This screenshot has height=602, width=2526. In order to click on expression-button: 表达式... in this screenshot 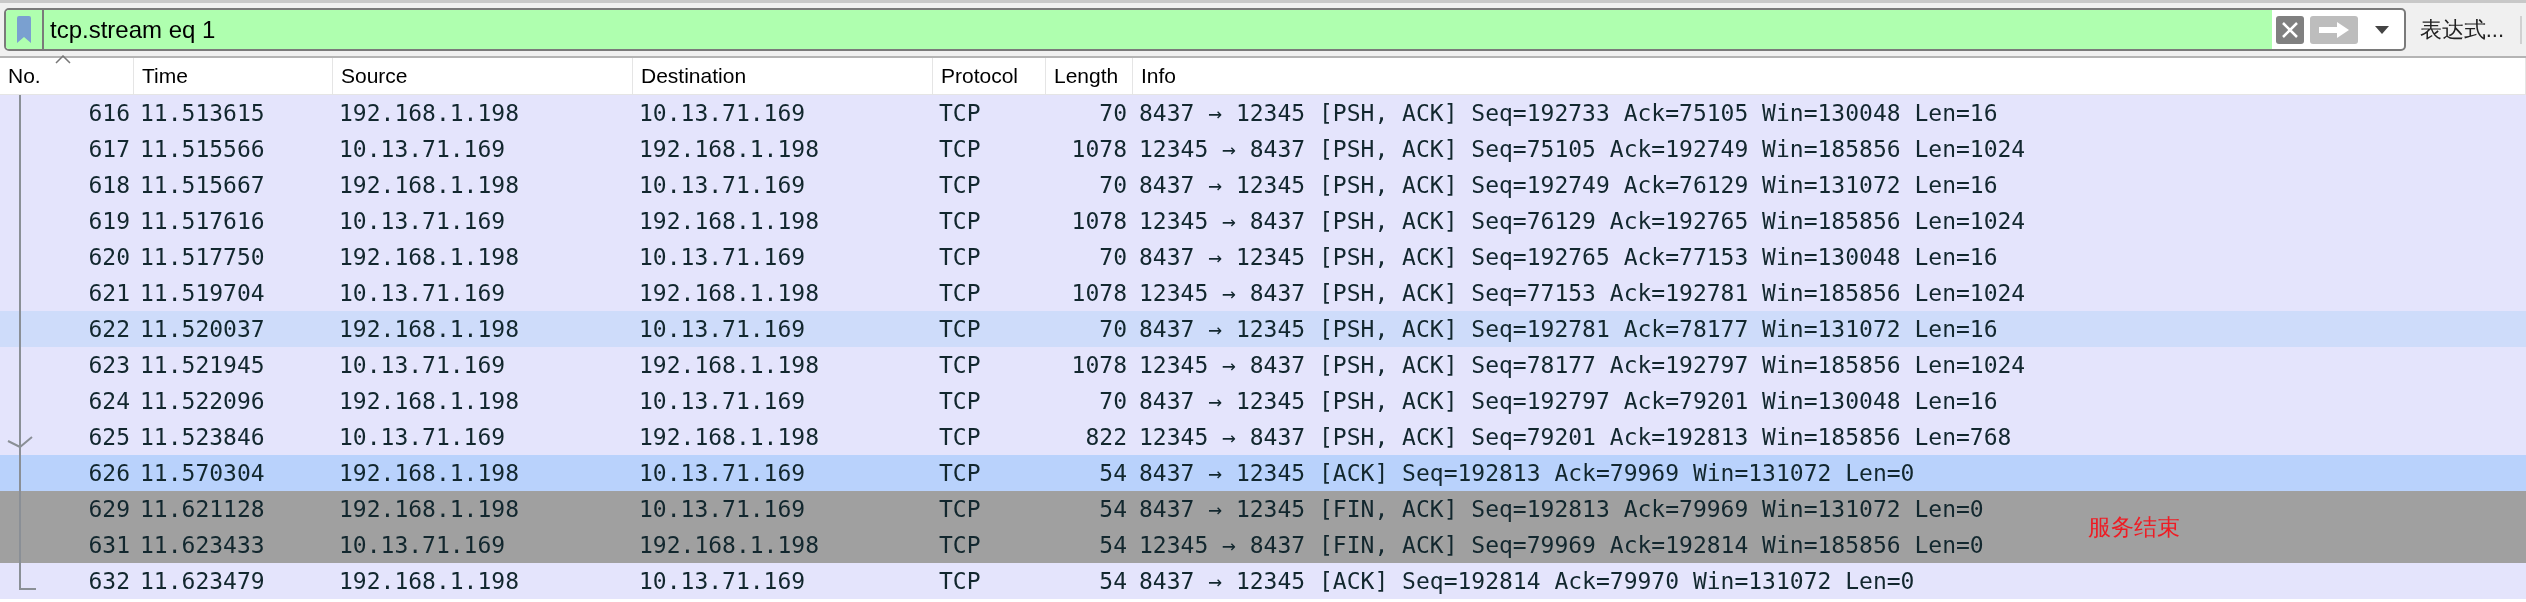, I will do `click(2470, 29)`.